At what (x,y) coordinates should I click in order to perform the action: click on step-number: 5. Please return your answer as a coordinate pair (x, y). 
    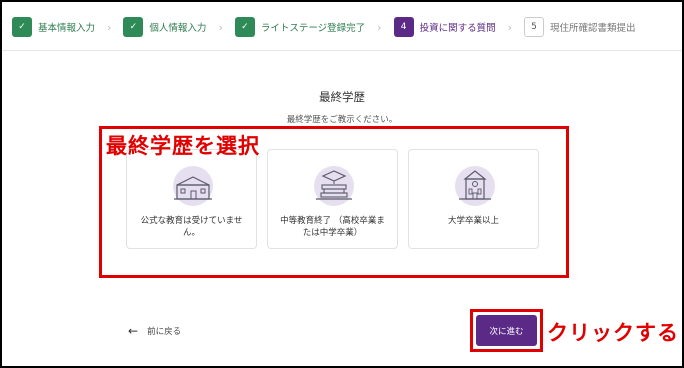
    Looking at the image, I should click on (533, 27).